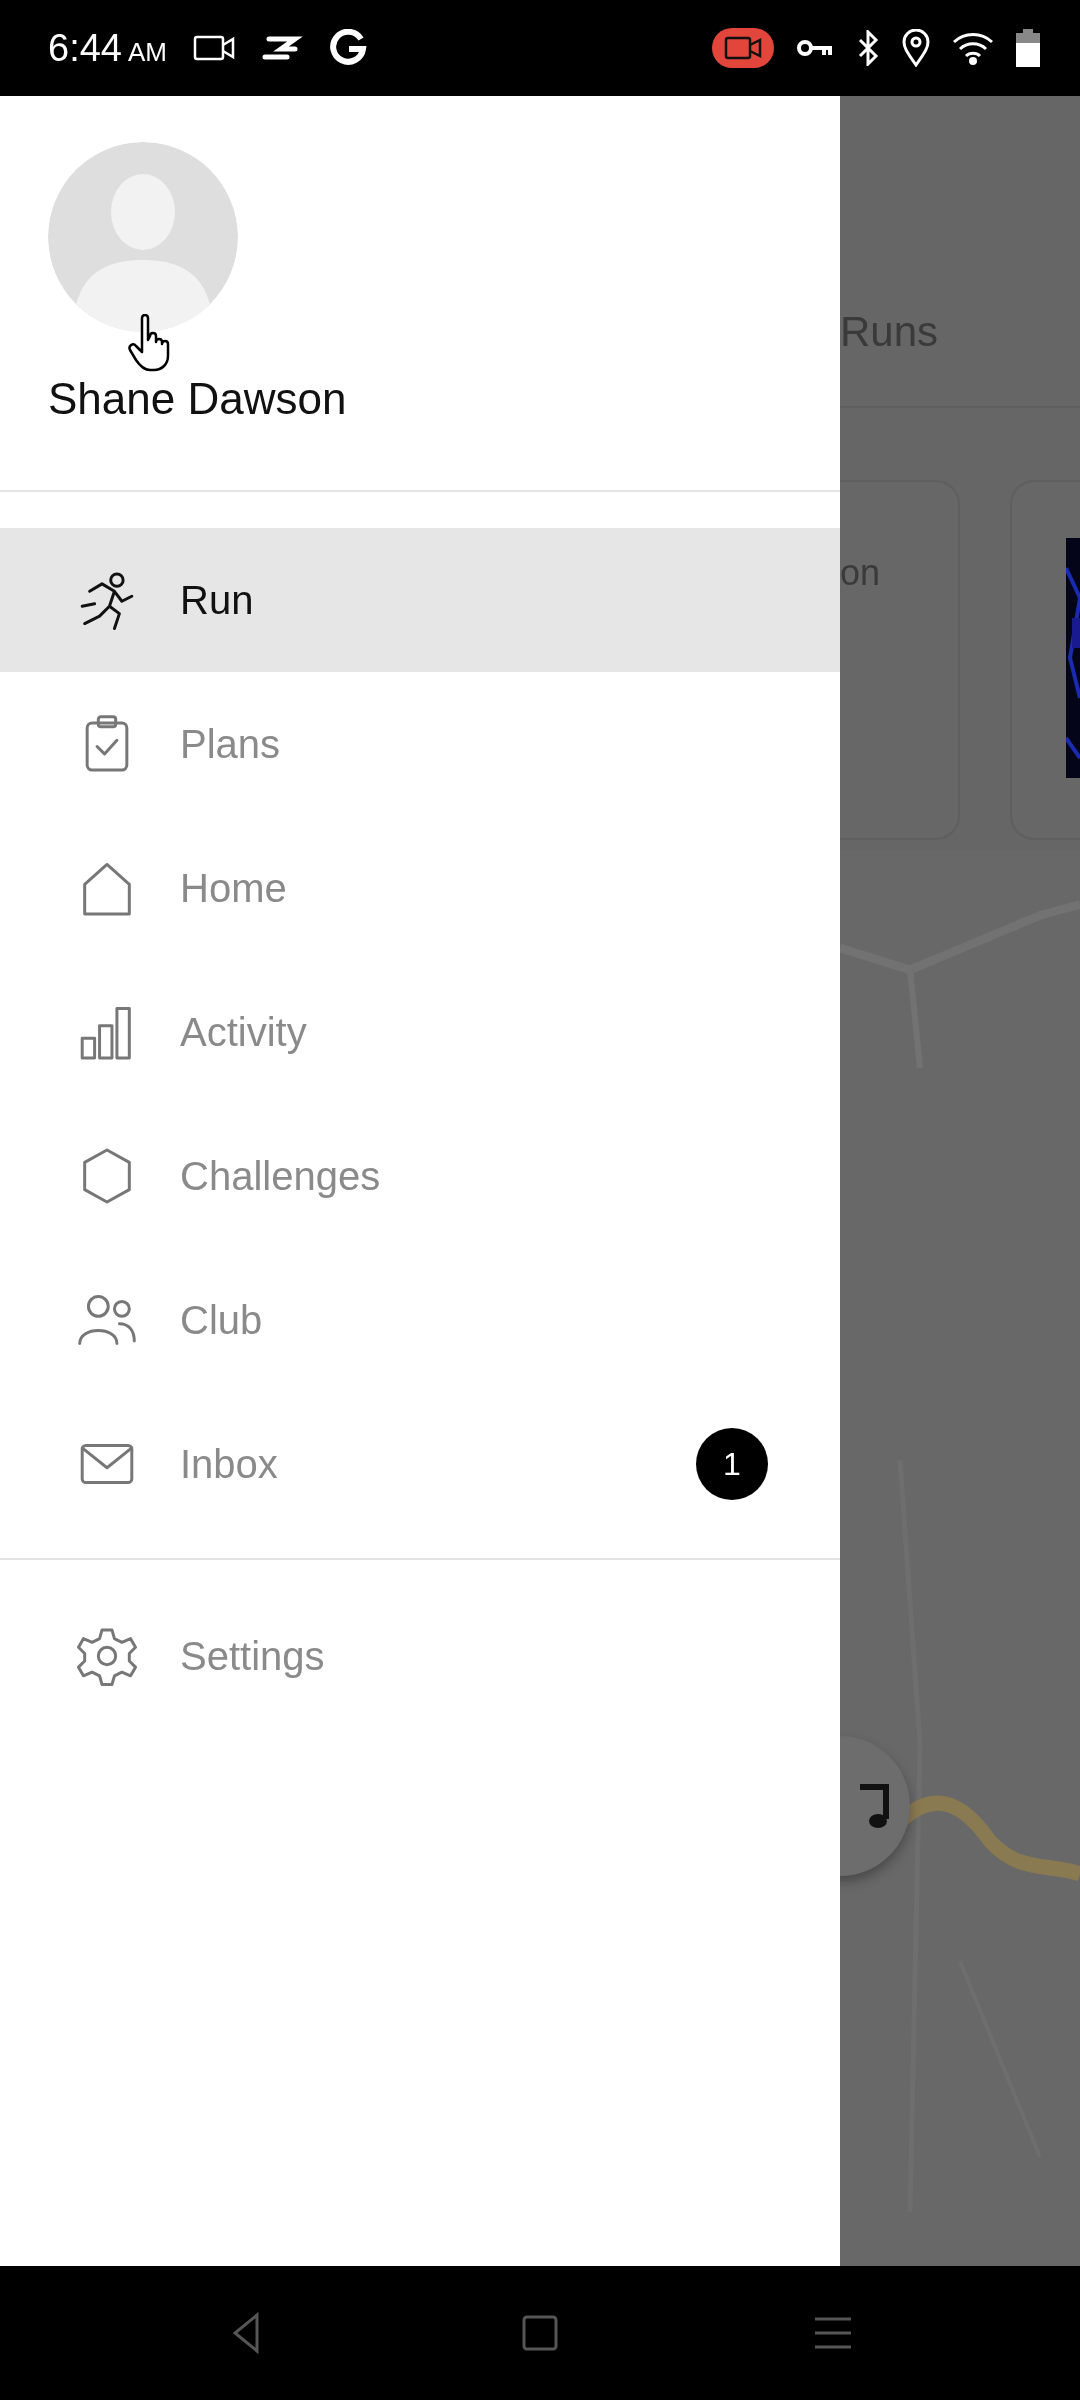 This screenshot has width=1080, height=2400. What do you see at coordinates (107, 1656) in the screenshot?
I see `settings-icon` at bounding box center [107, 1656].